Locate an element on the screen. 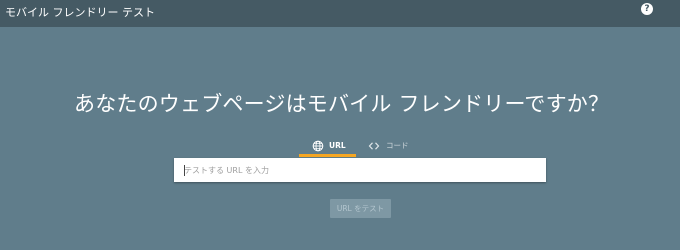  tab-url: URL is located at coordinates (327, 147).